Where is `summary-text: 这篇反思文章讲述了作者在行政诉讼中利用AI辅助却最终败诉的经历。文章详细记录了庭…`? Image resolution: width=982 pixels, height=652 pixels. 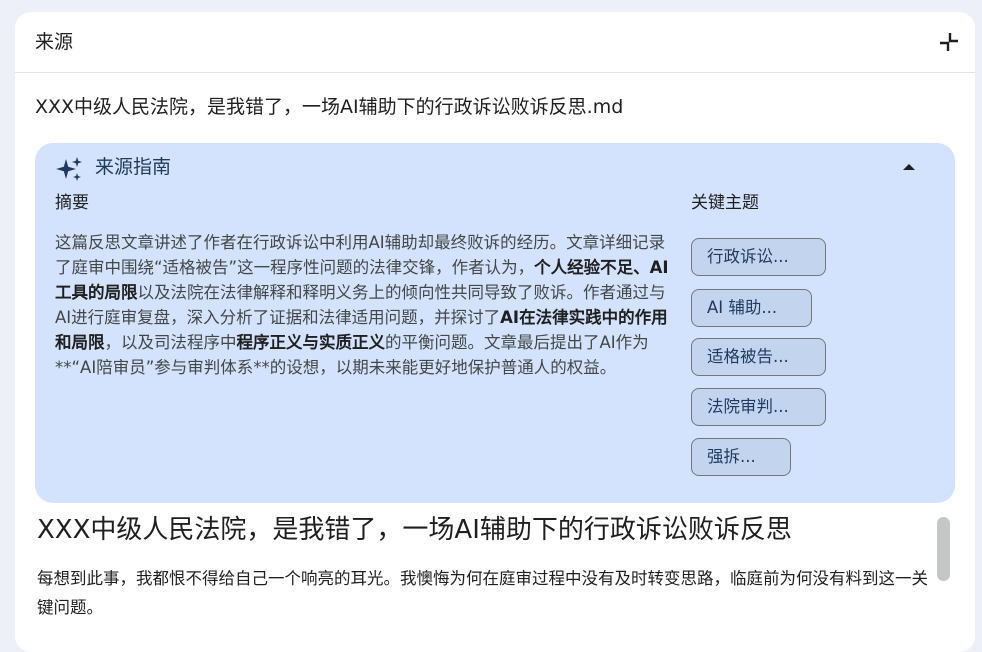
summary-text: 这篇反思文章讲述了作者在行政诉讼中利用AI辅助却最终败诉的经历。文章详细记录了庭… is located at coordinates (364, 305).